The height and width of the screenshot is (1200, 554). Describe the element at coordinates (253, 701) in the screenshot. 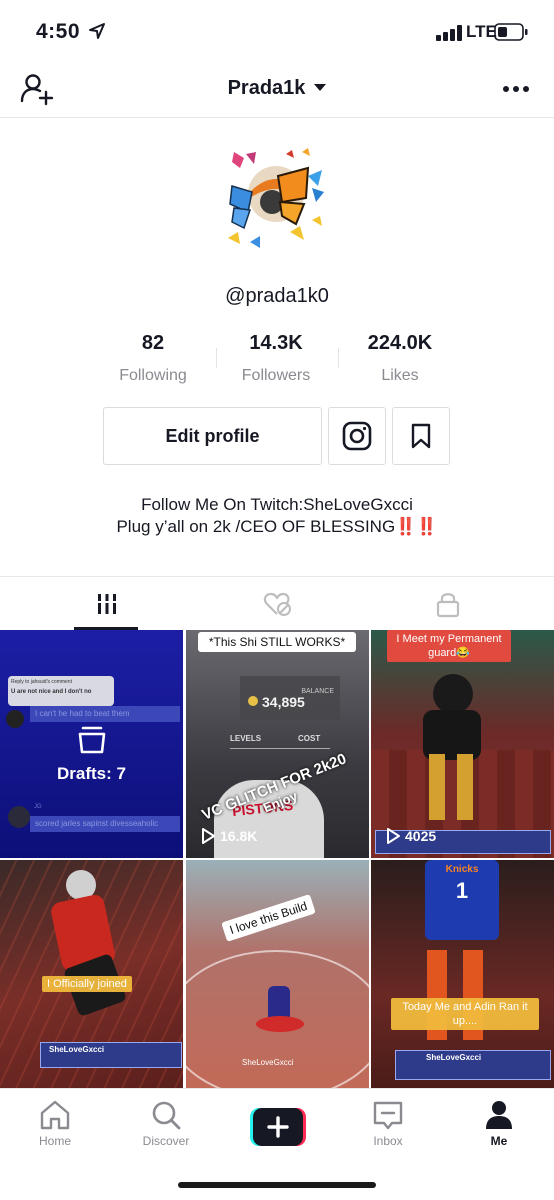

I see `vc-coin-icon` at that location.